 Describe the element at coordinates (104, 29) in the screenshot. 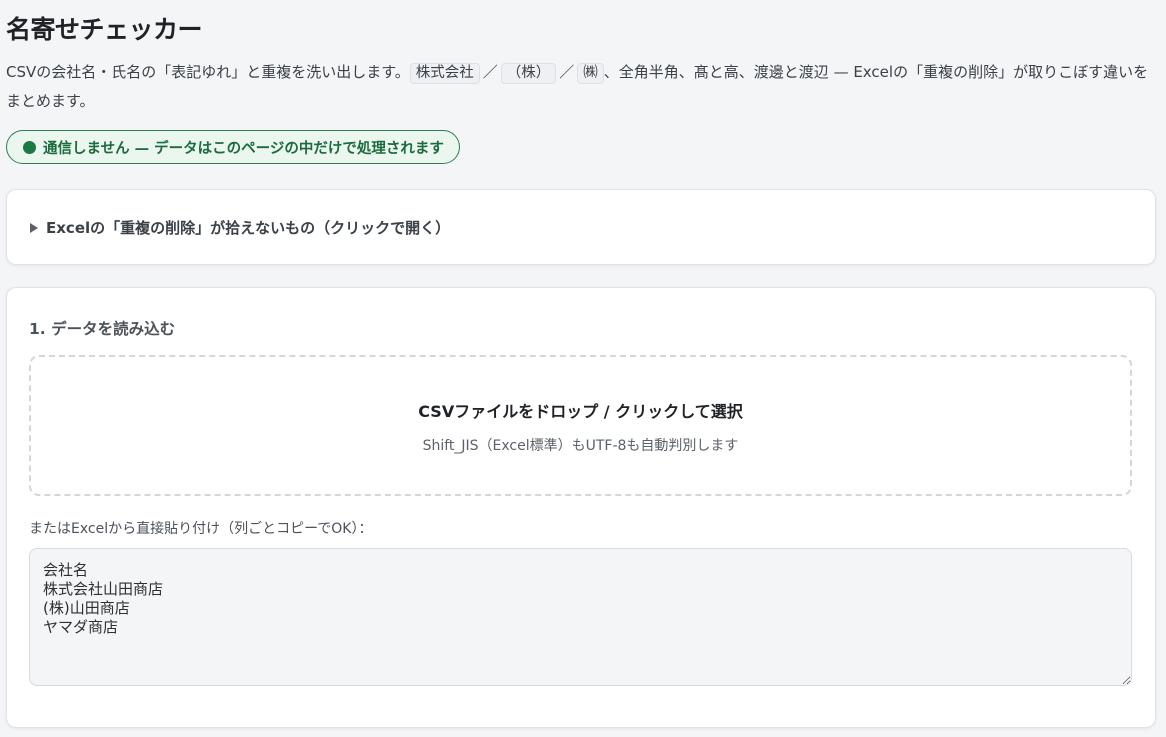

I see `page-title: 名寄せチェッカー` at that location.